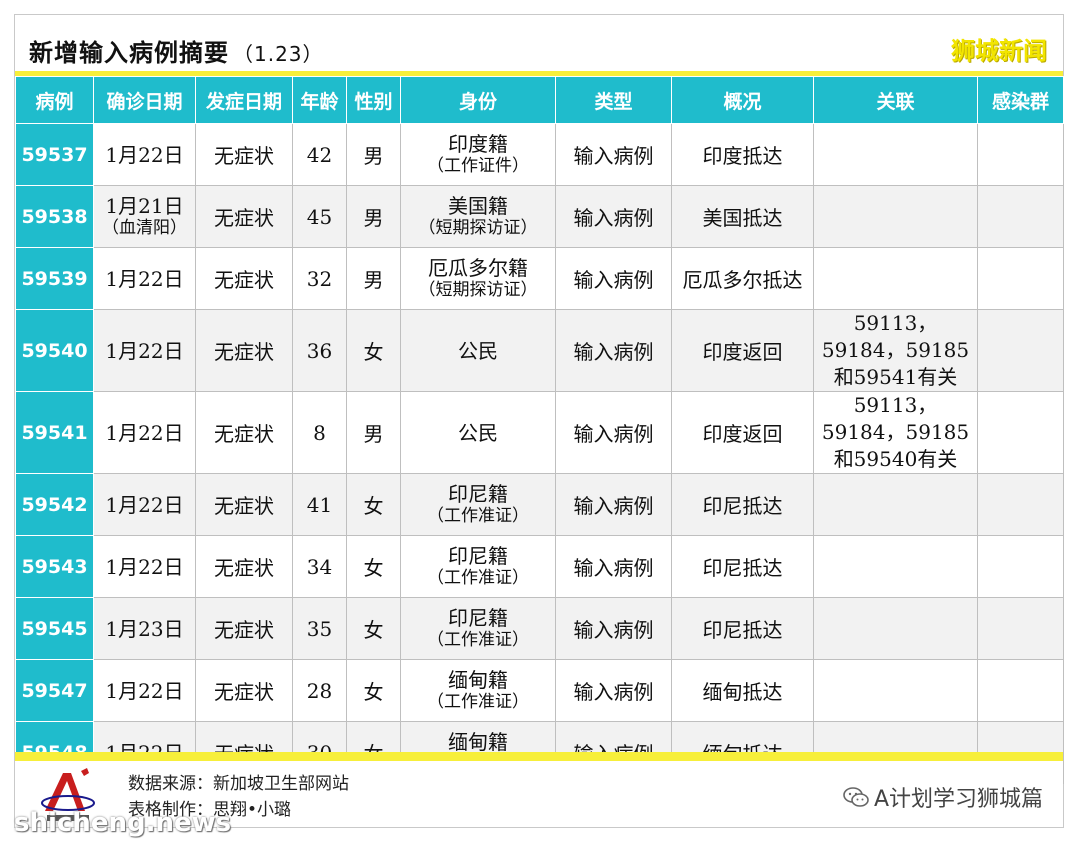 This screenshot has width=1079, height=843. I want to click on case-id-cell: 59543, so click(54, 566).